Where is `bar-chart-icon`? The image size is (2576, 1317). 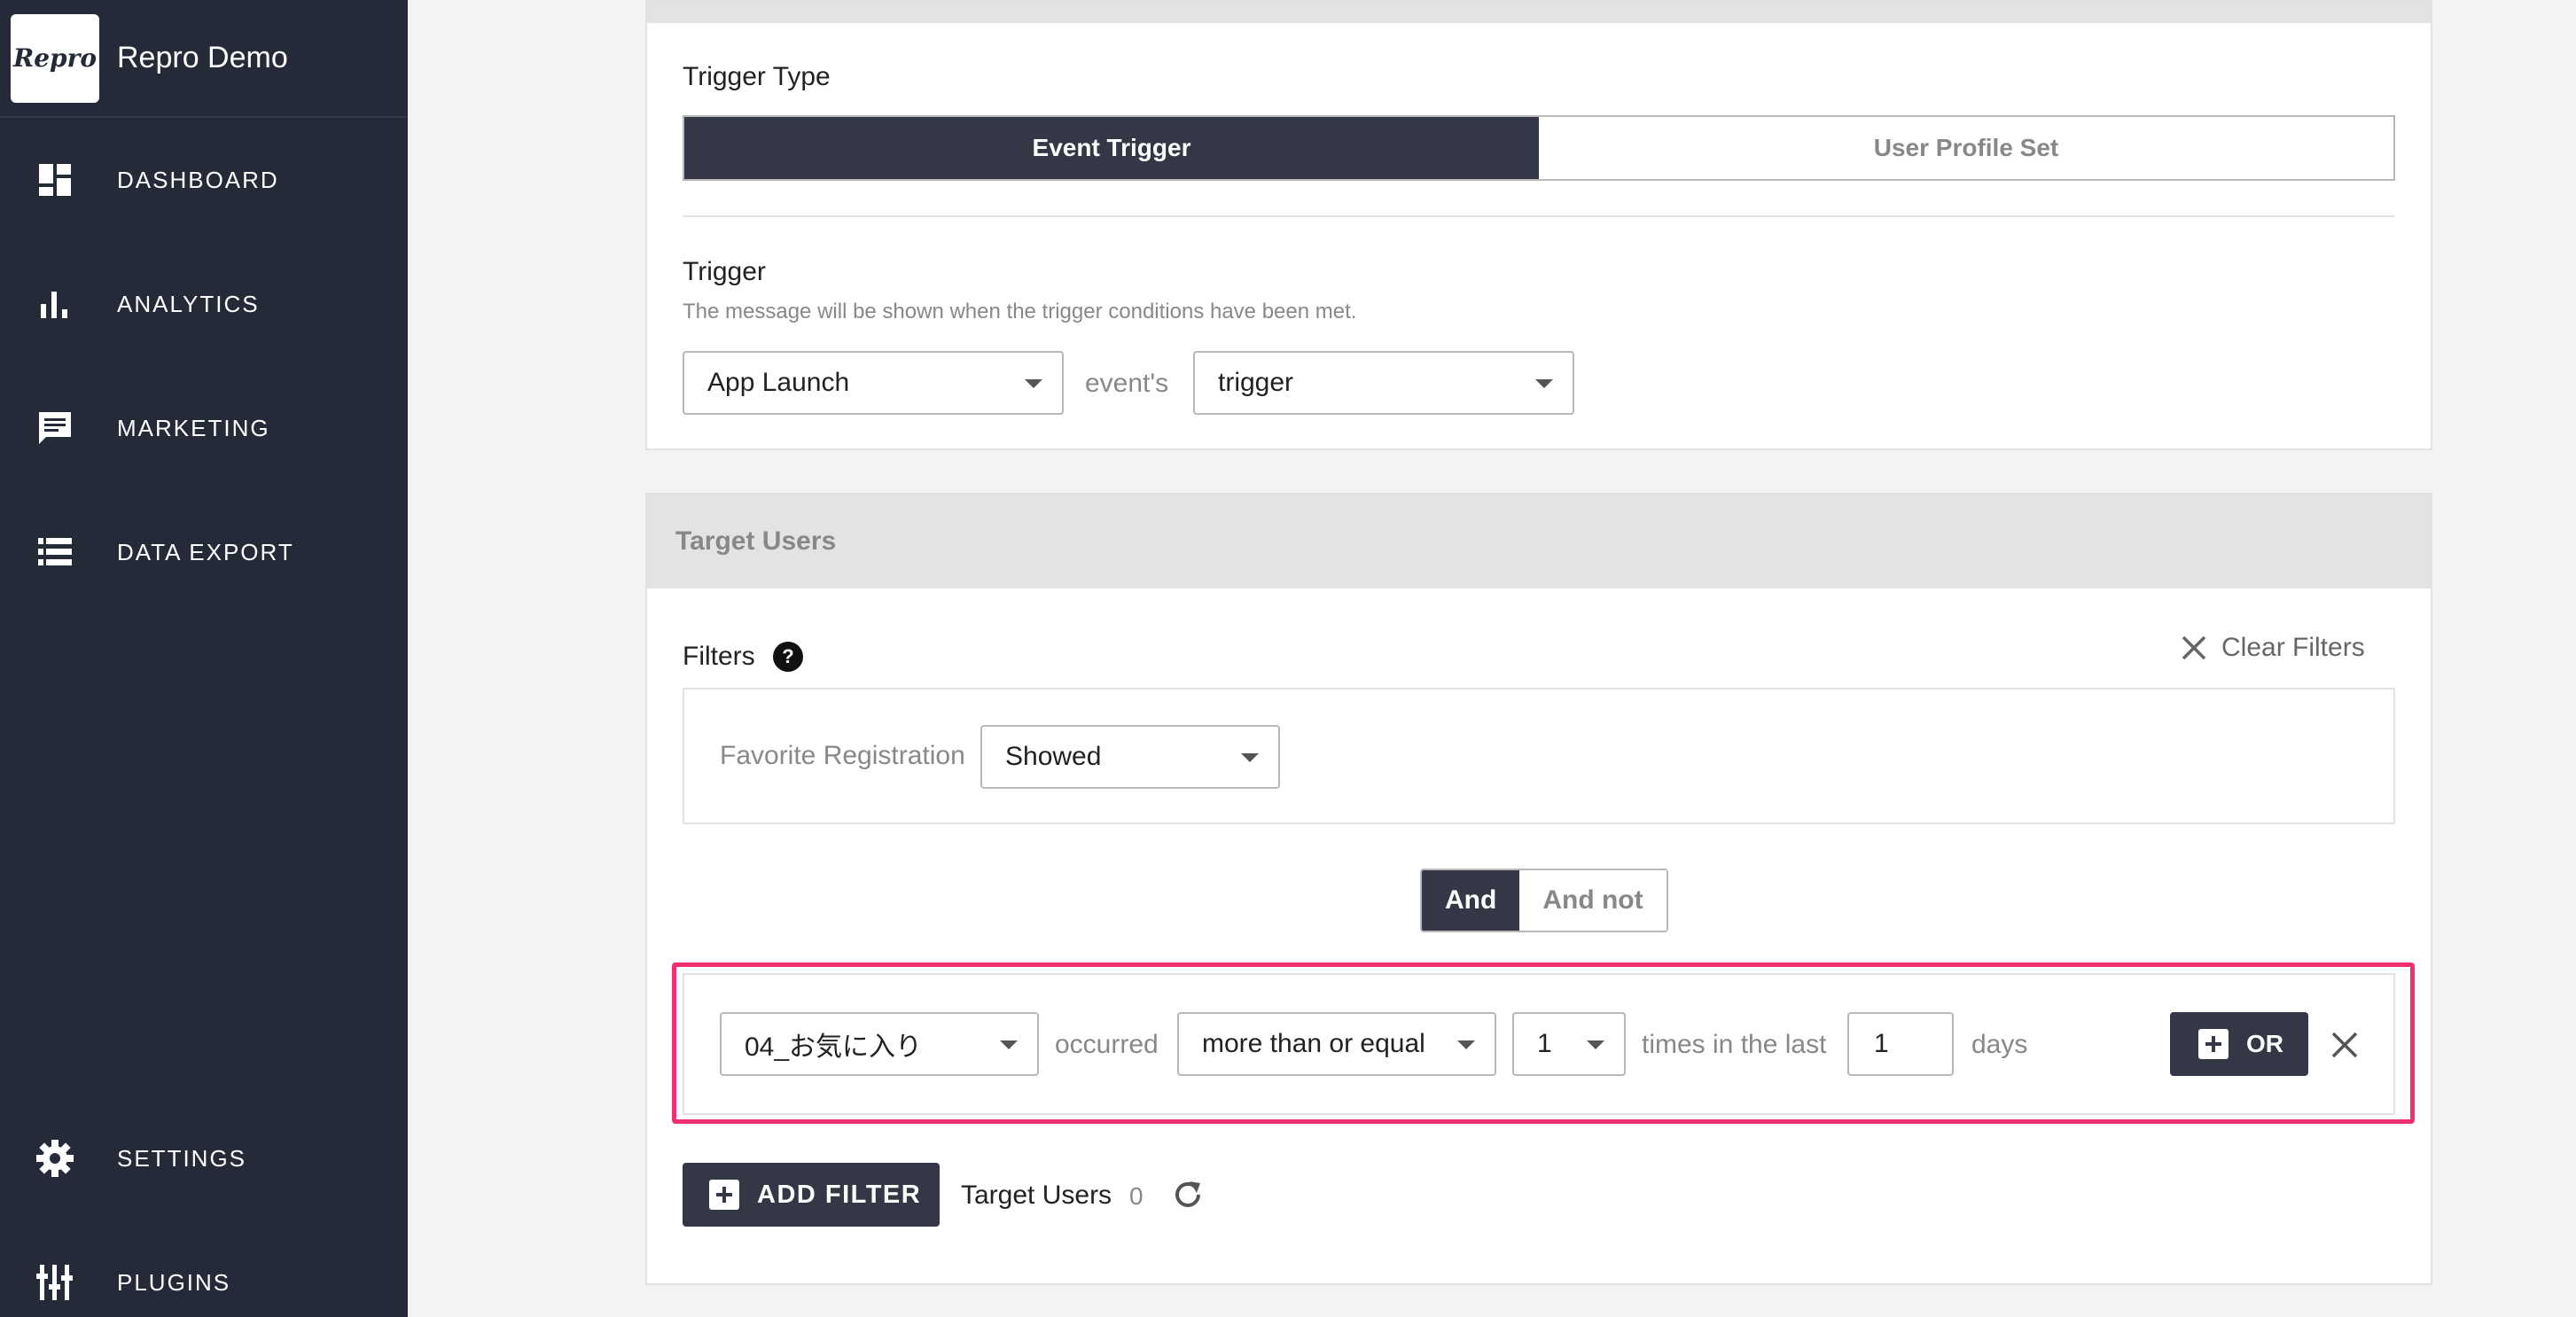 bar-chart-icon is located at coordinates (54, 303).